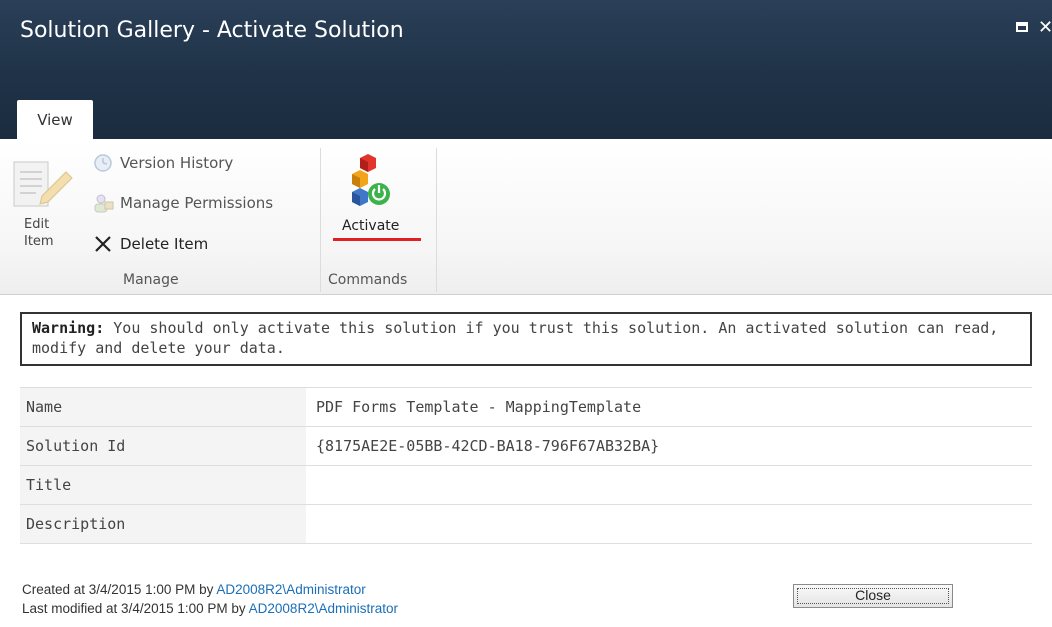 The width and height of the screenshot is (1052, 627). What do you see at coordinates (103, 244) in the screenshot?
I see `delete-x-icon` at bounding box center [103, 244].